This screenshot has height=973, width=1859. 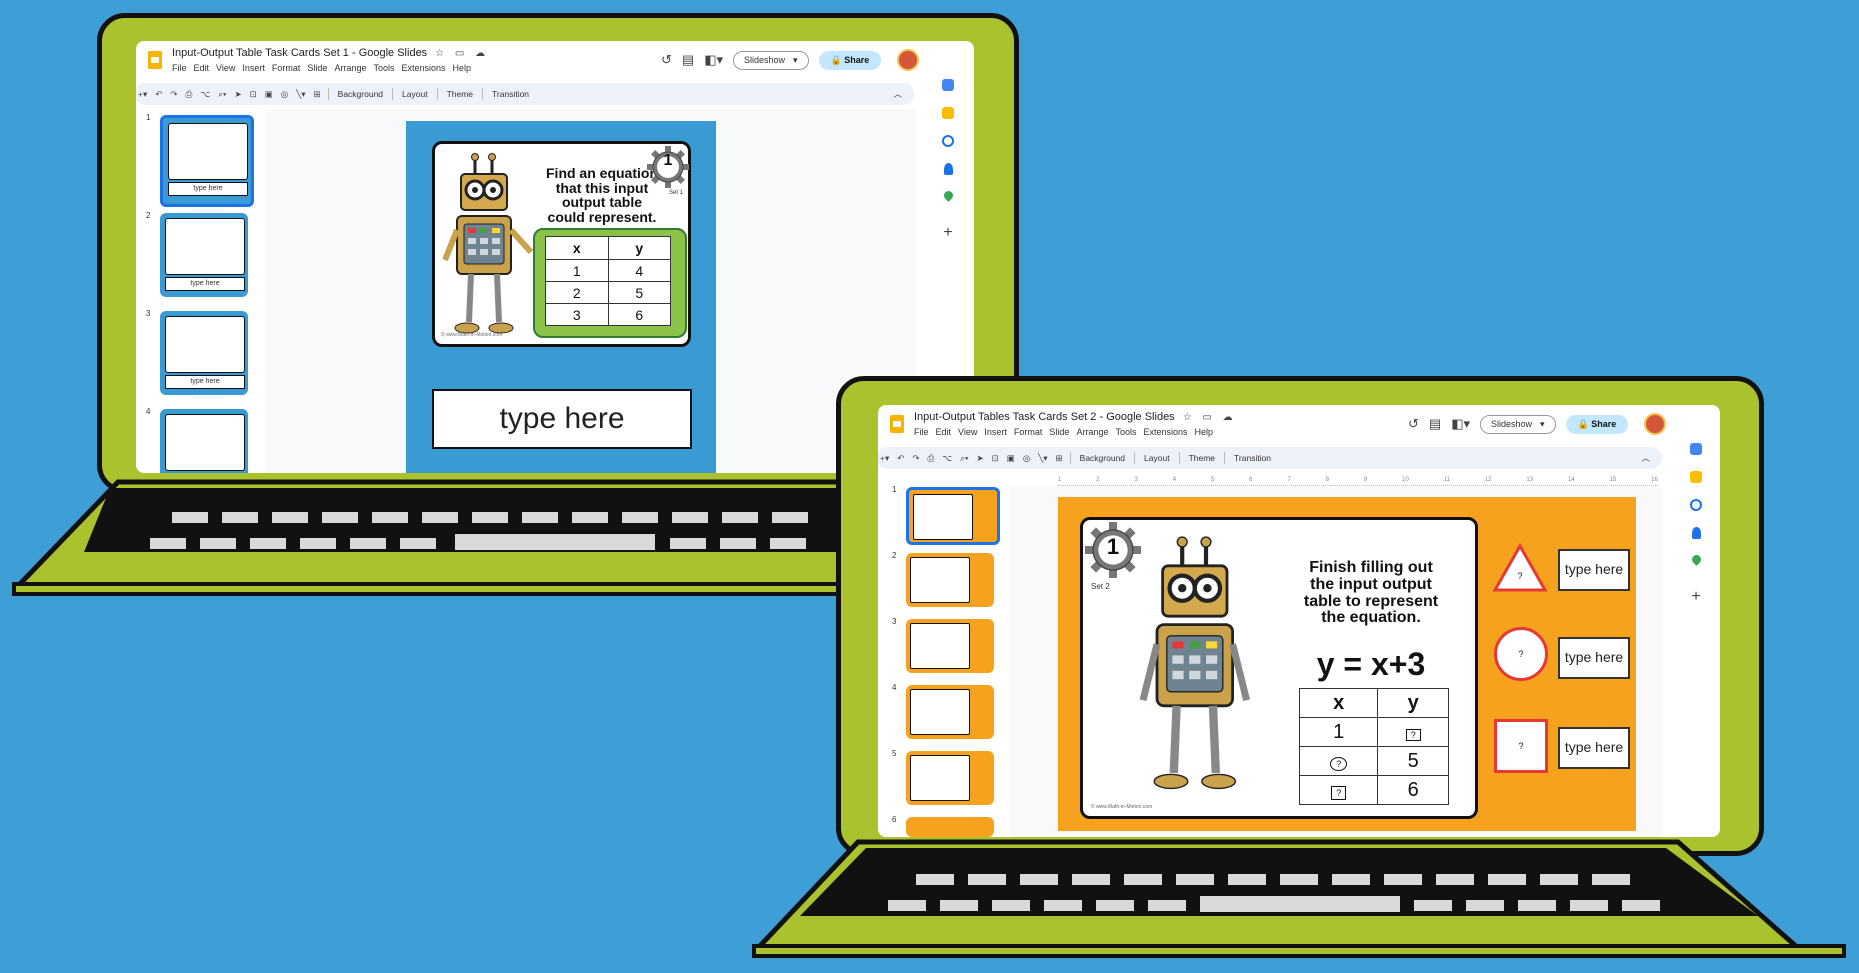 What do you see at coordinates (562, 419) in the screenshot?
I see `answer-textbox: type here` at bounding box center [562, 419].